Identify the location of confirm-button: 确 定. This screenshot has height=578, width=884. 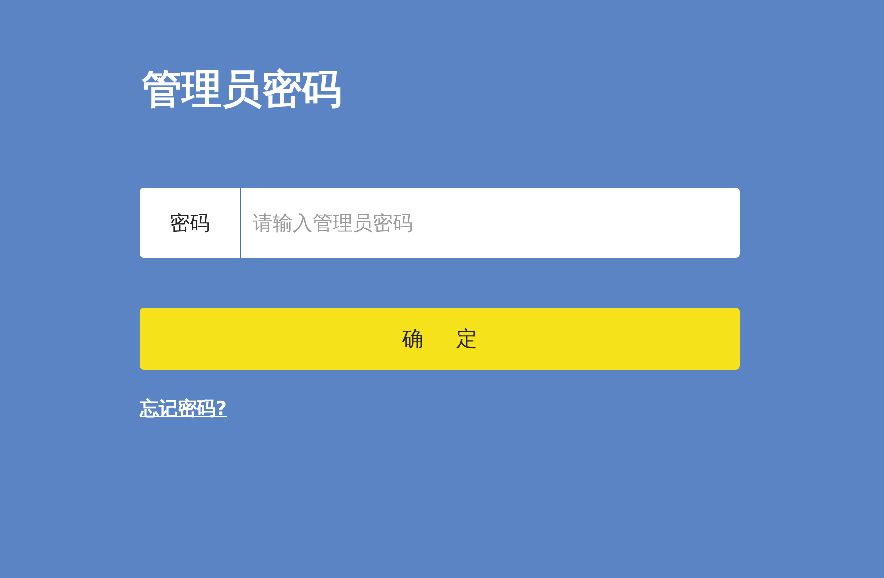
(440, 339).